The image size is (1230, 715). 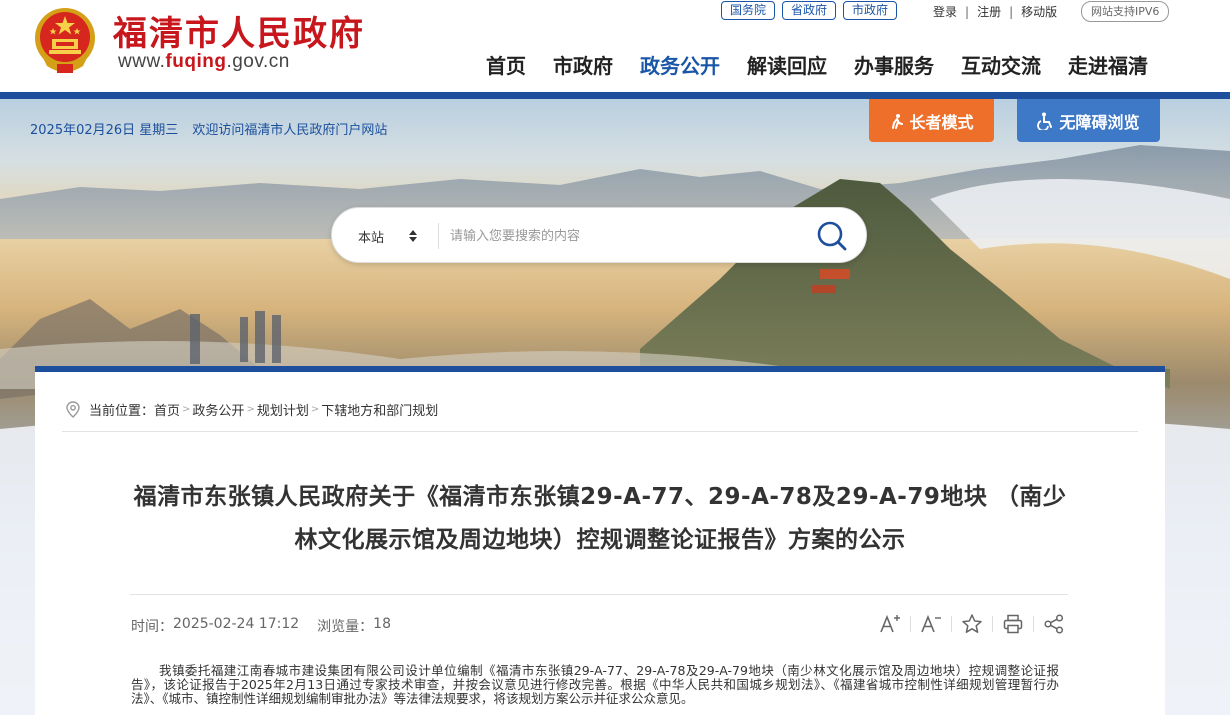 What do you see at coordinates (1054, 624) in the screenshot?
I see `share-icon` at bounding box center [1054, 624].